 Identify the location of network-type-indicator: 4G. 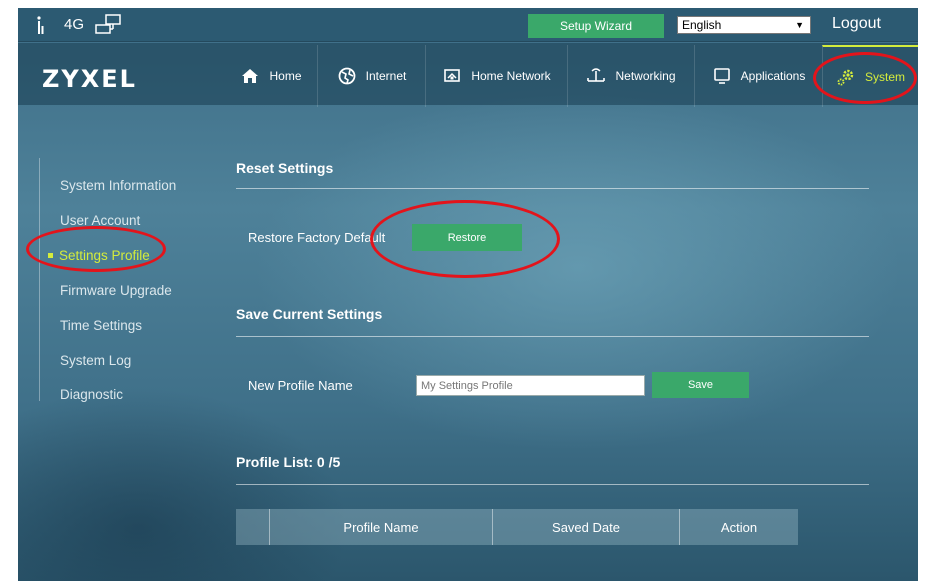
(74, 24).